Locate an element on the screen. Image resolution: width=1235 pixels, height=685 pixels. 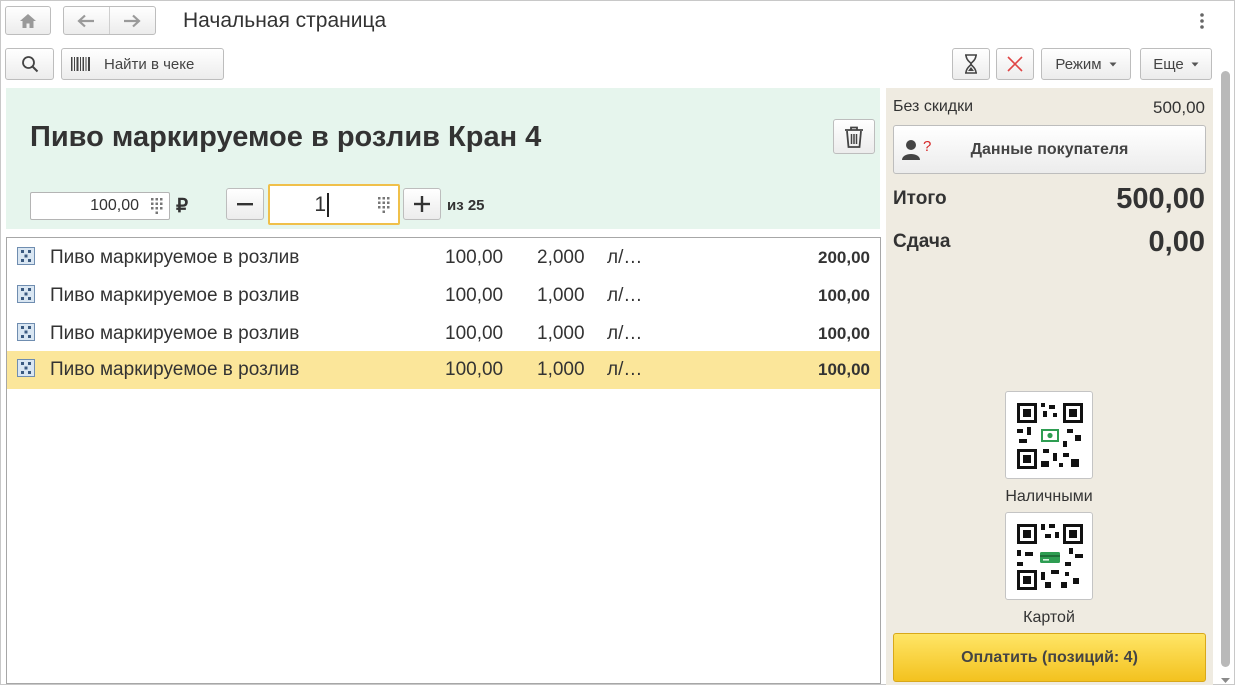
item-quantity: 2,000 is located at coordinates (561, 257).